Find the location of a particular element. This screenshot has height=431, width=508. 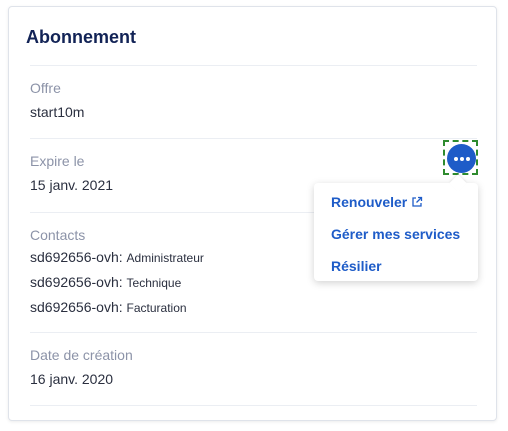

menu-item-label: Résilier is located at coordinates (356, 266).